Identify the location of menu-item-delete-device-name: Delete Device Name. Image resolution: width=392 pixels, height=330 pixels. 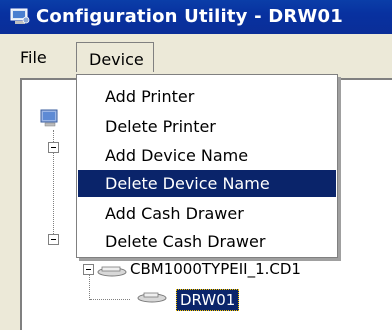
(207, 183).